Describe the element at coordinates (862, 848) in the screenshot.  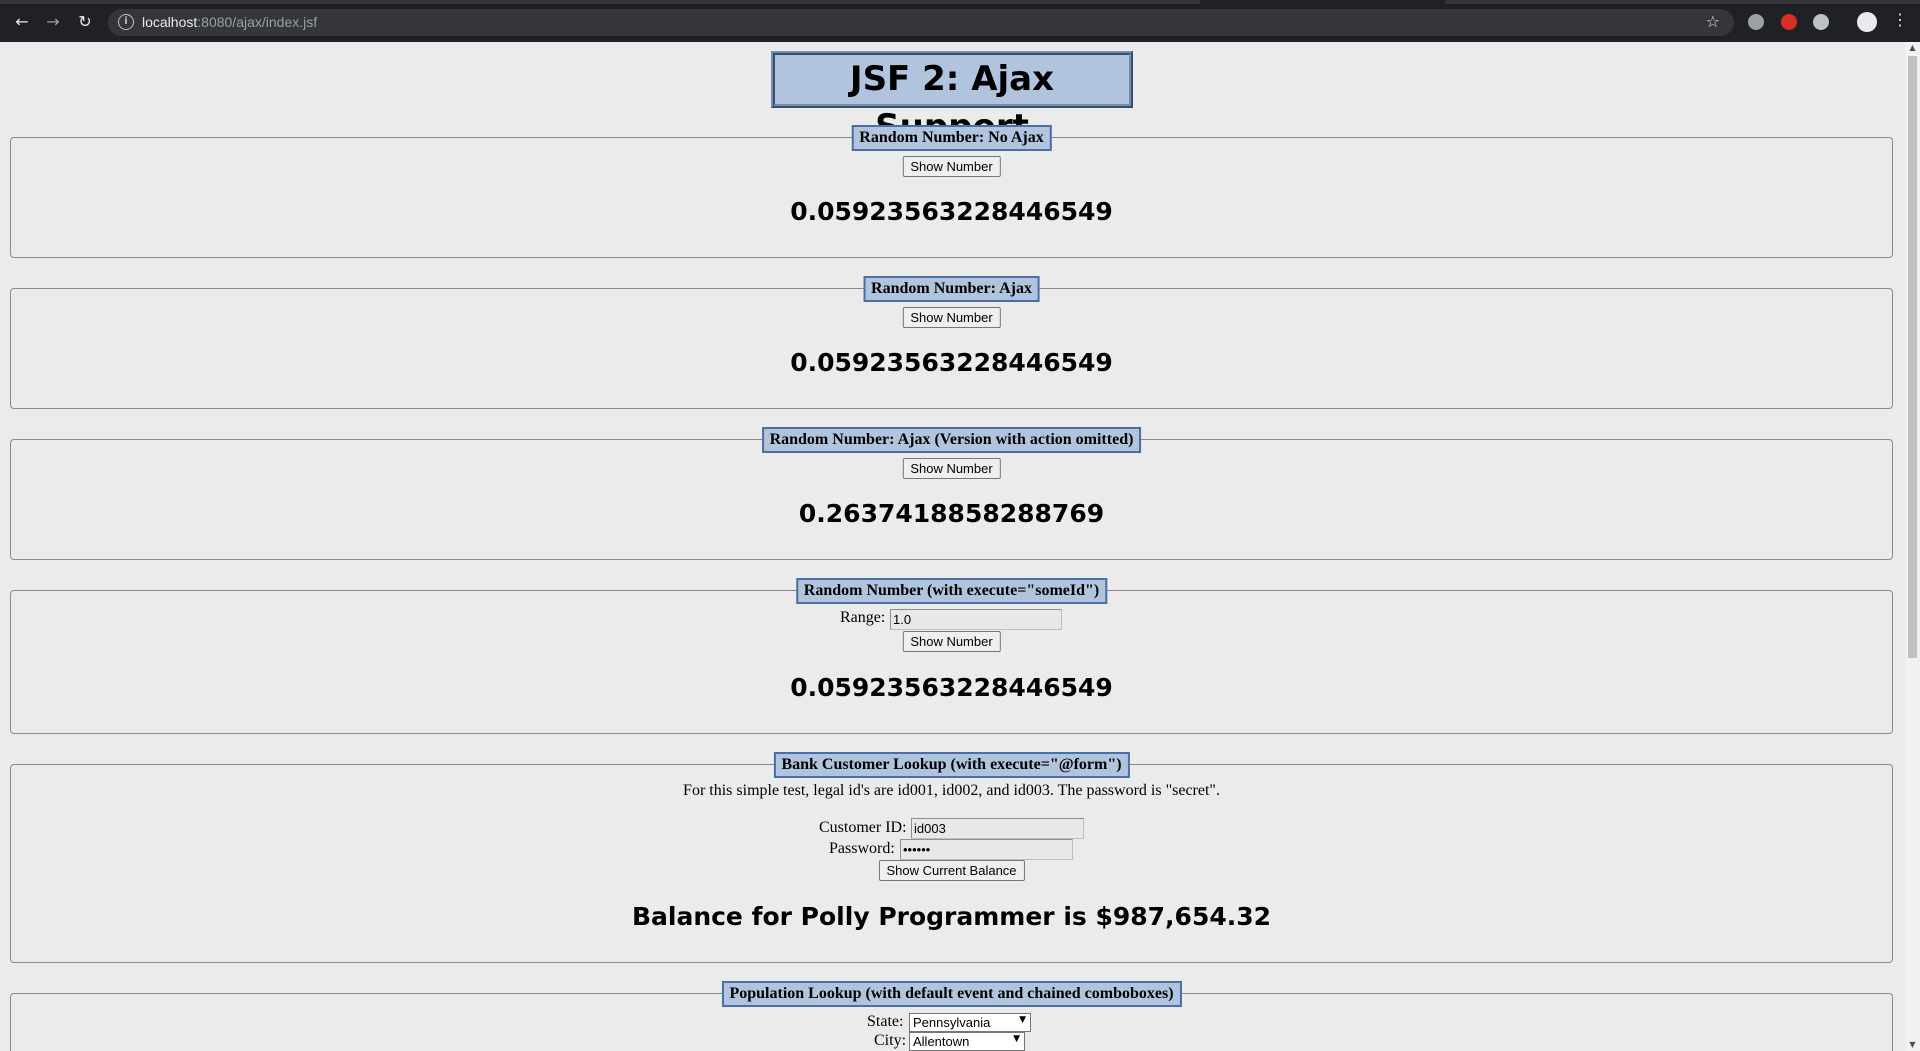
I see `password-label: Password:` at that location.